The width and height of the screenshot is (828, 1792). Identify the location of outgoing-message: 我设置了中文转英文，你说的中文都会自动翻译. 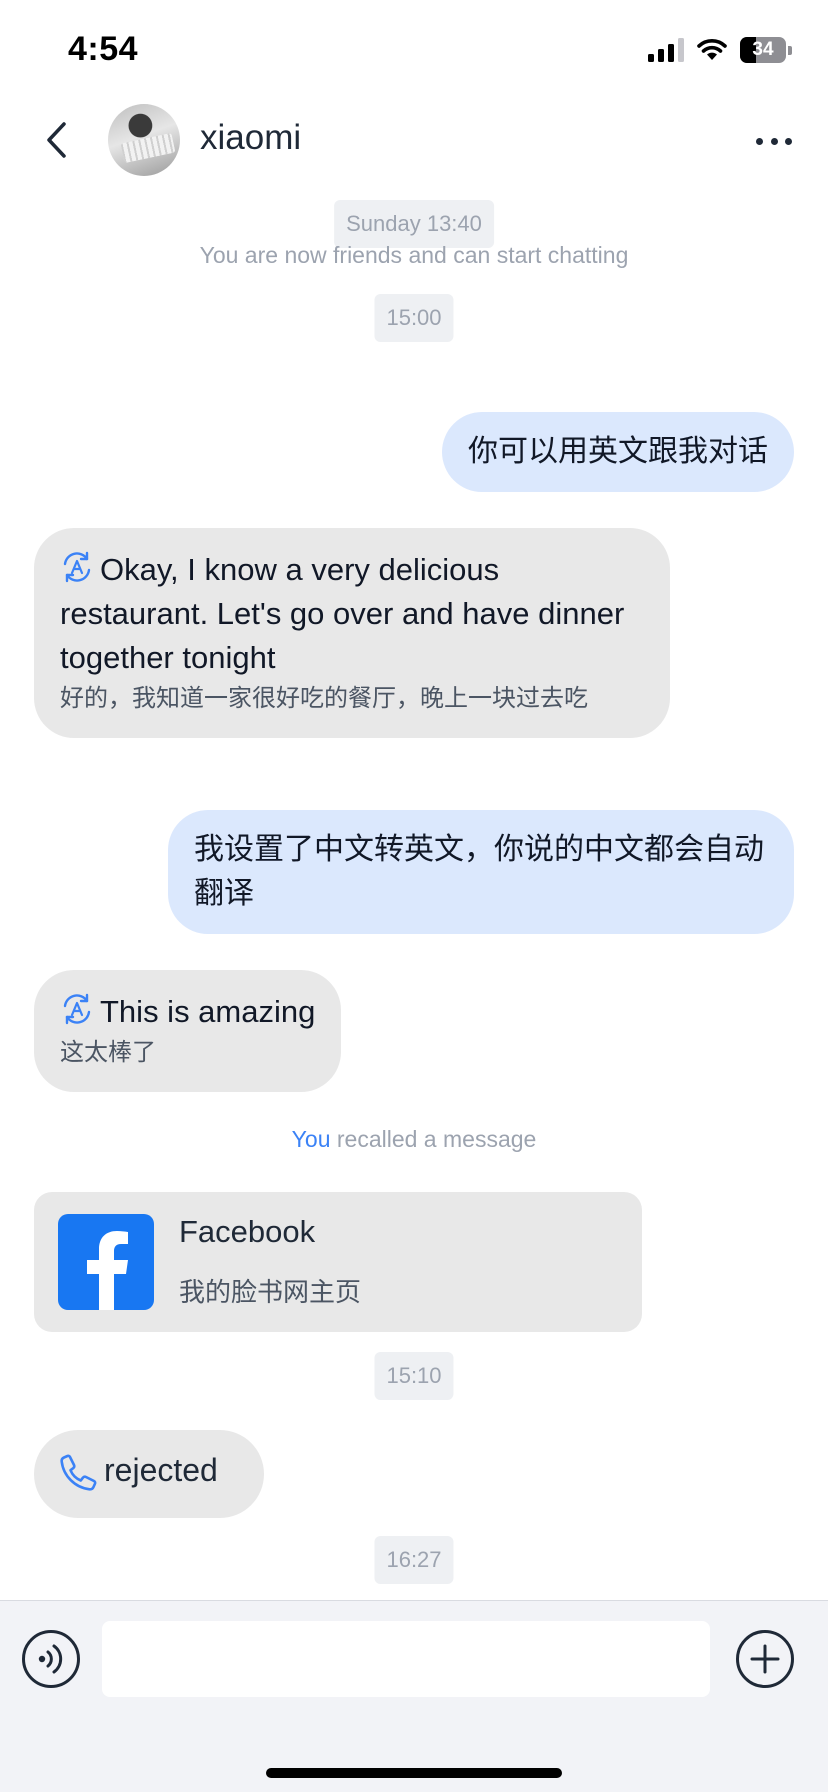
(481, 872).